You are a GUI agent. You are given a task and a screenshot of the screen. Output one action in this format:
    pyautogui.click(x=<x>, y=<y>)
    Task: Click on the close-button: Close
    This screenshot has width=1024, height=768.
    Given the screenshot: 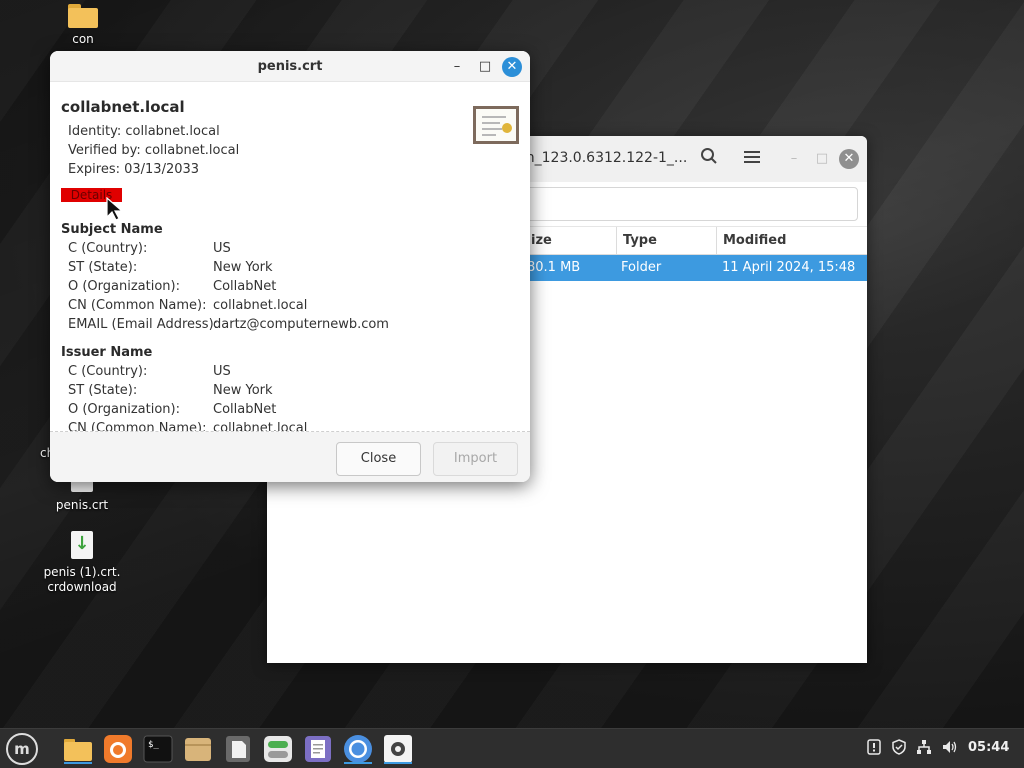 What is the action you would take?
    pyautogui.click(x=378, y=459)
    